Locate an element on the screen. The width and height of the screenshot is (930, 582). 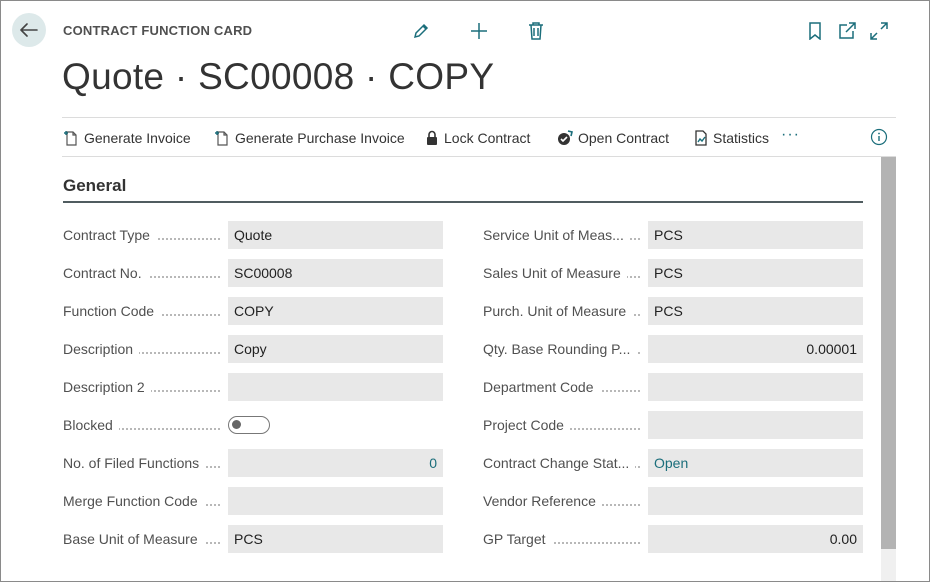
generate-purchase-invoice-action: Generate Purchase Invoice is located at coordinates (309, 138).